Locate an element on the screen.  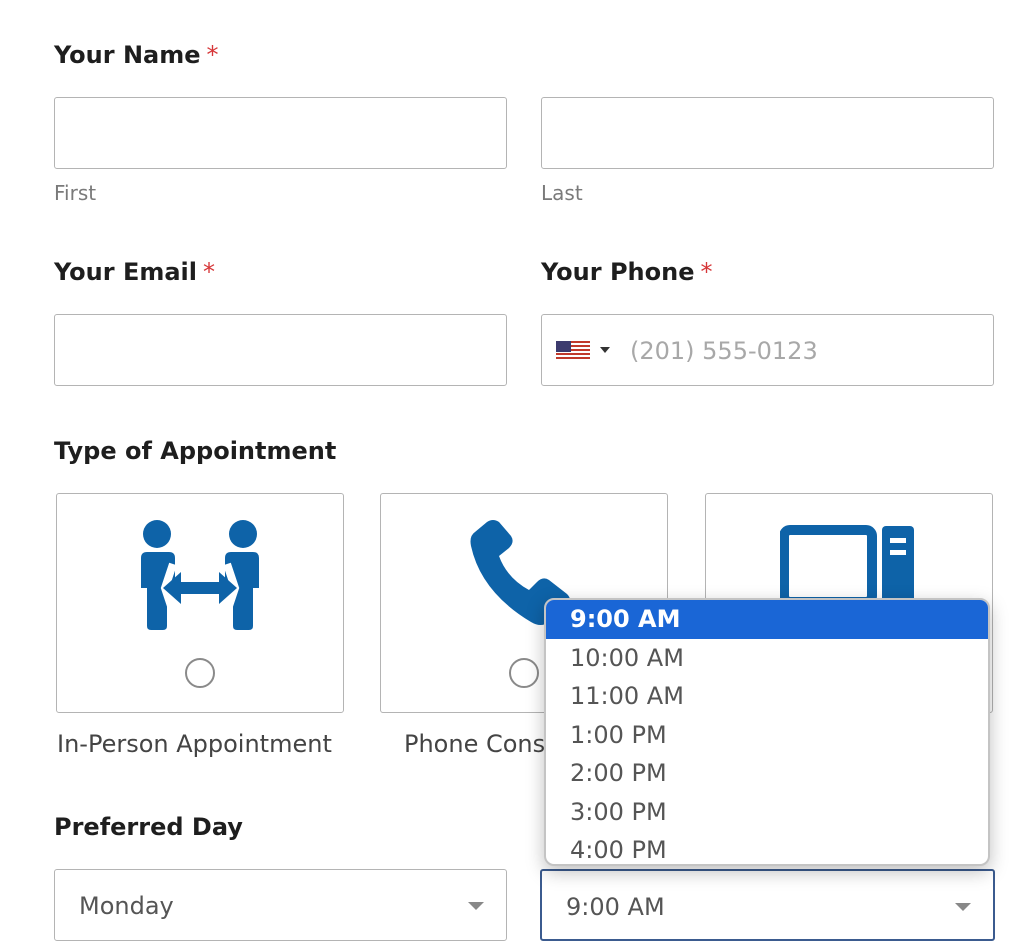
time-option: 11:00 AM is located at coordinates (767, 696).